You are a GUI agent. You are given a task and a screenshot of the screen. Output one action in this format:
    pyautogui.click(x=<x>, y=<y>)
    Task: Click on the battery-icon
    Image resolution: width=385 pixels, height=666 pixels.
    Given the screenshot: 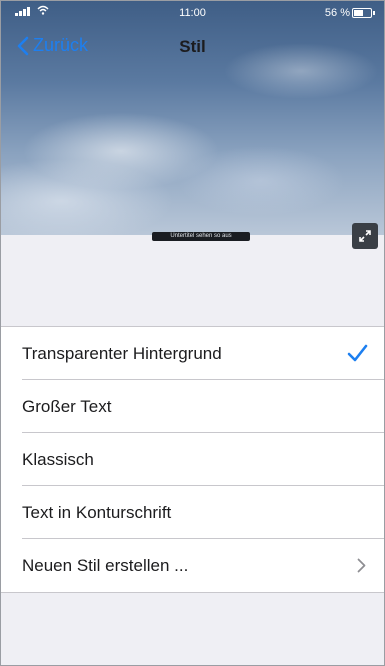 What is the action you would take?
    pyautogui.click(x=363, y=13)
    